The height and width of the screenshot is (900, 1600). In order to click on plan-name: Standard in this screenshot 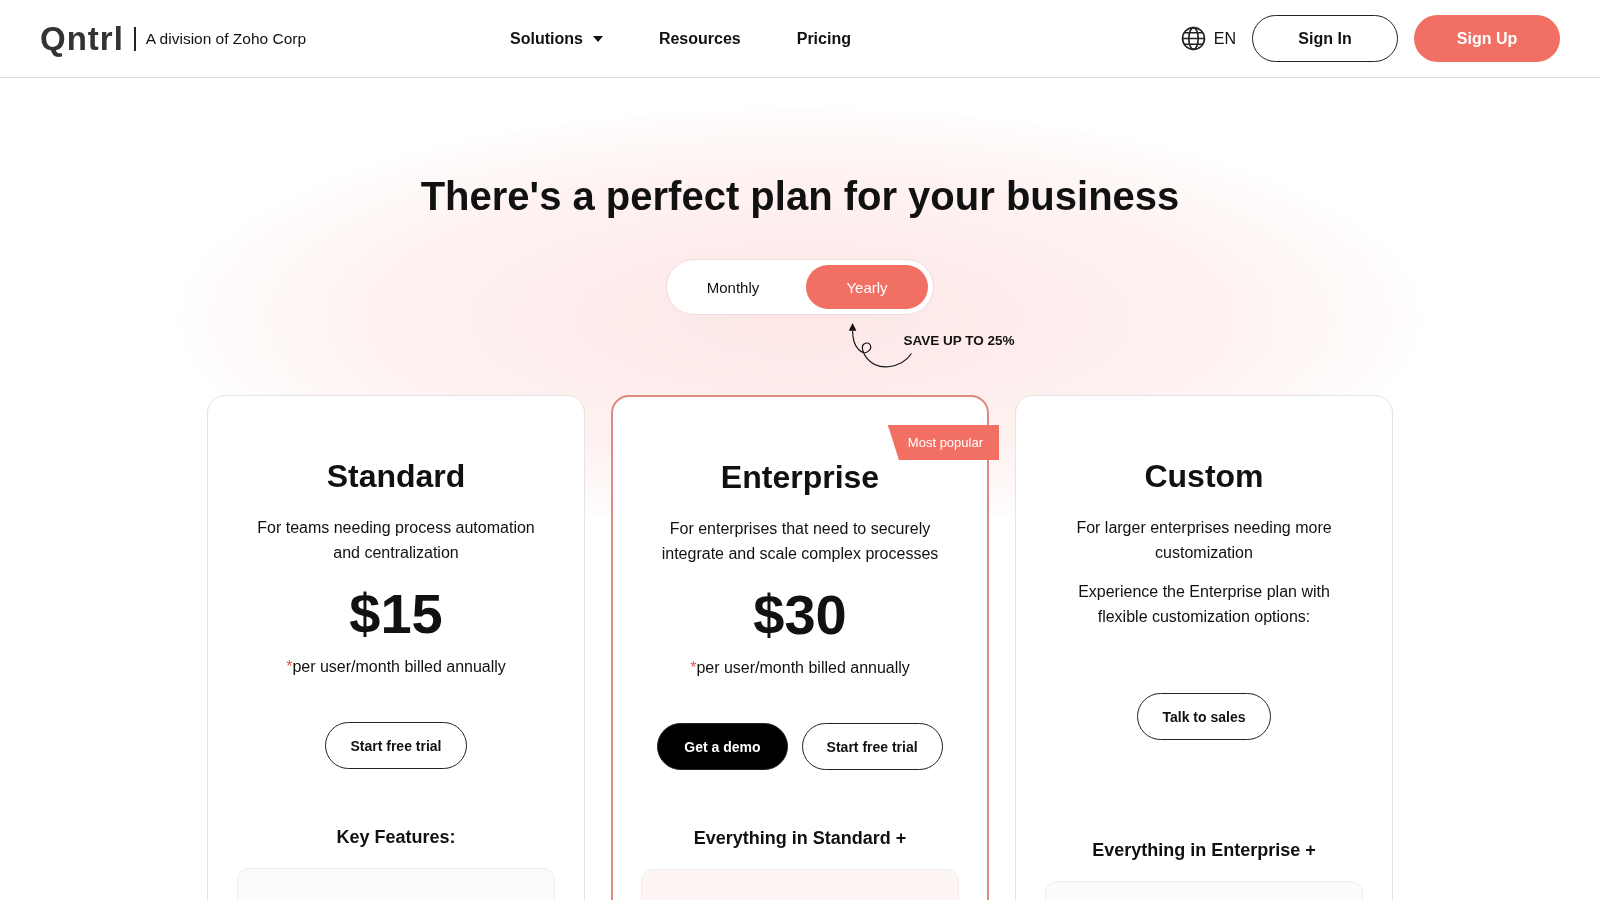, I will do `click(396, 476)`.